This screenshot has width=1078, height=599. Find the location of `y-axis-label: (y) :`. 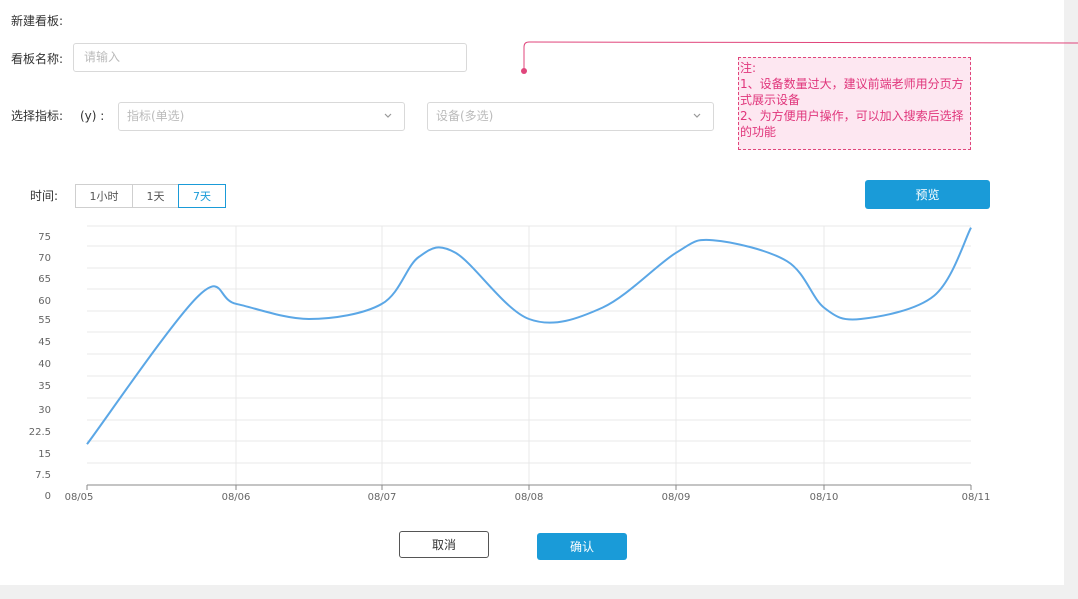

y-axis-label: (y) : is located at coordinates (92, 116).